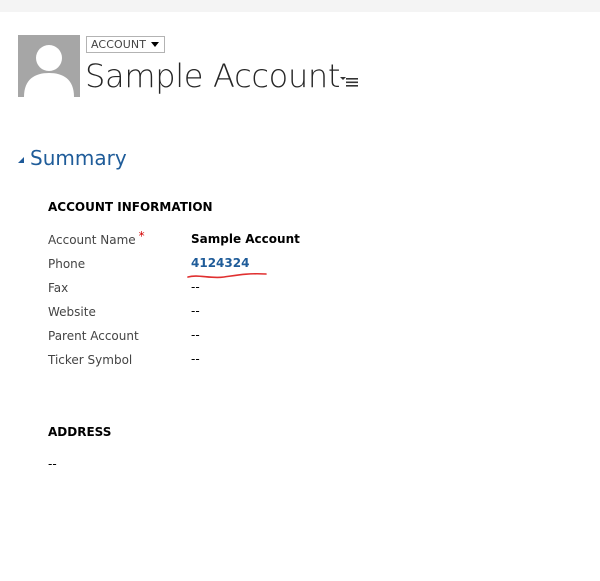 The height and width of the screenshot is (581, 600). I want to click on field-value-phone: 4124324, so click(220, 263).